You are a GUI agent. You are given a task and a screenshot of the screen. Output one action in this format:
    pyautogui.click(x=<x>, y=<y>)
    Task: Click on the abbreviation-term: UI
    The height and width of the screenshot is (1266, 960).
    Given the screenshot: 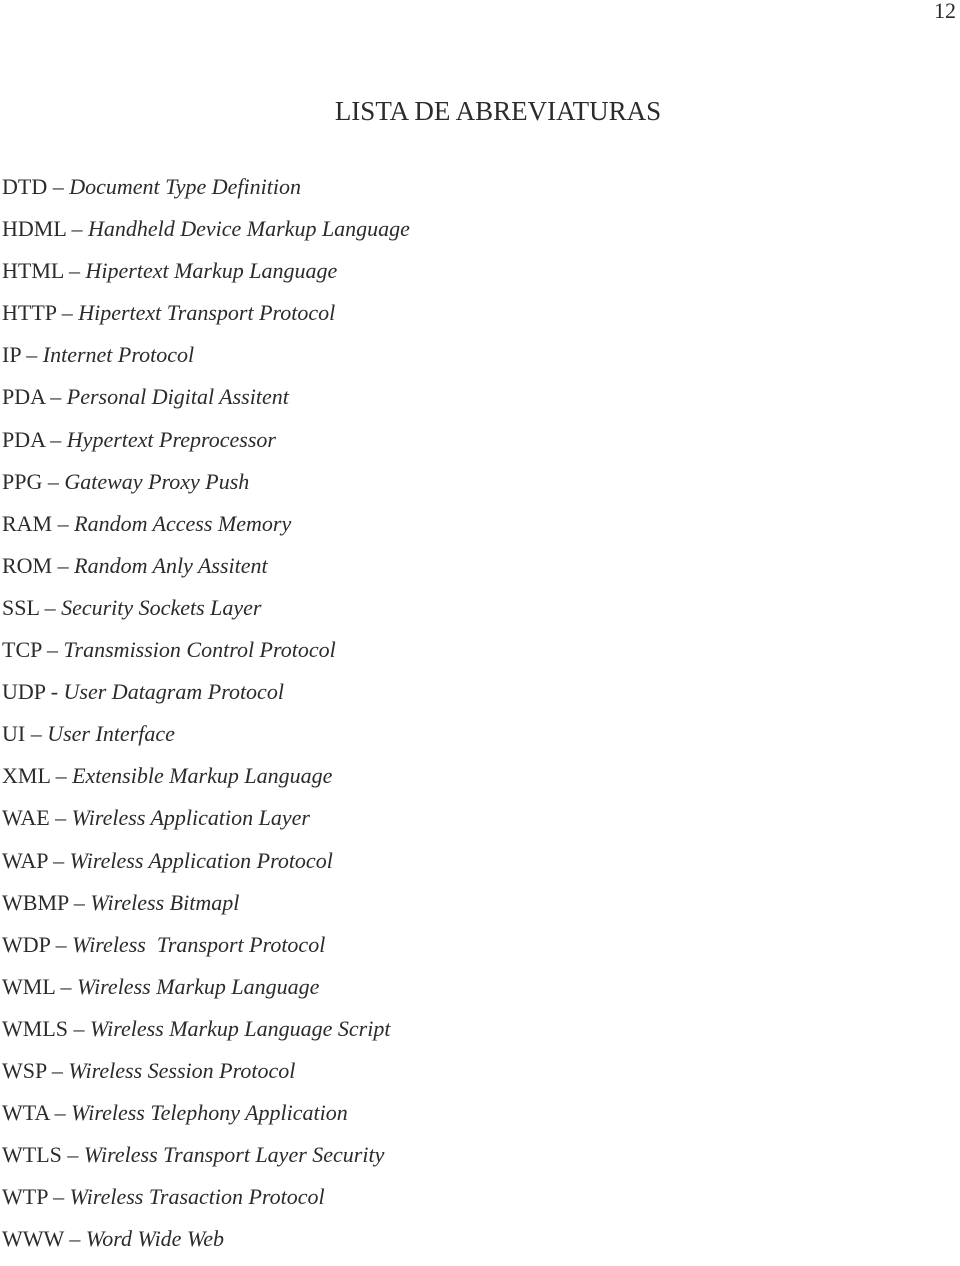 What is the action you would take?
    pyautogui.click(x=14, y=734)
    